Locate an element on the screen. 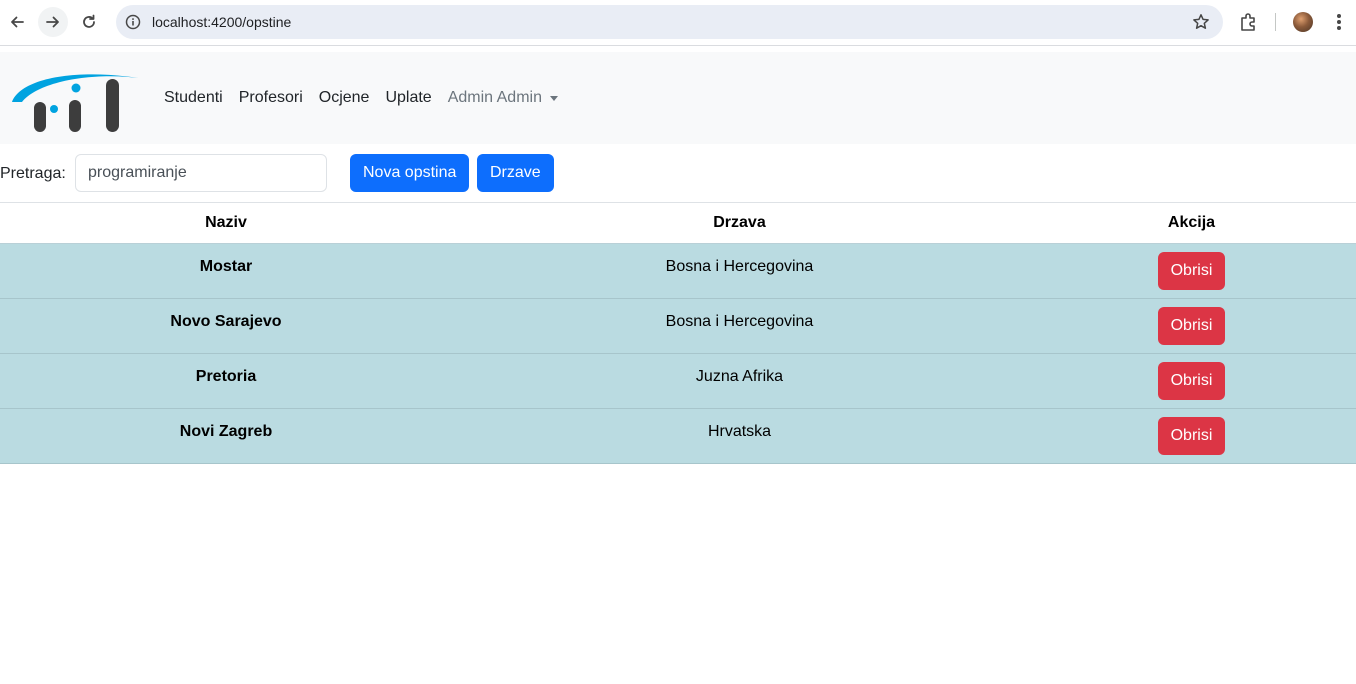  table-row: Novo Sarajevo Bosna i Hercegovina Obrisi is located at coordinates (678, 326).